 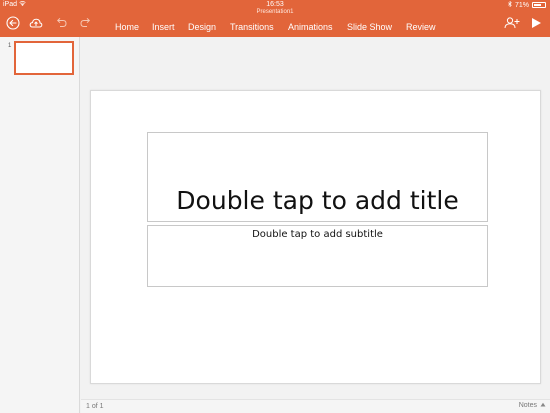 I want to click on tab-transitions: Transitions, so click(x=252, y=27).